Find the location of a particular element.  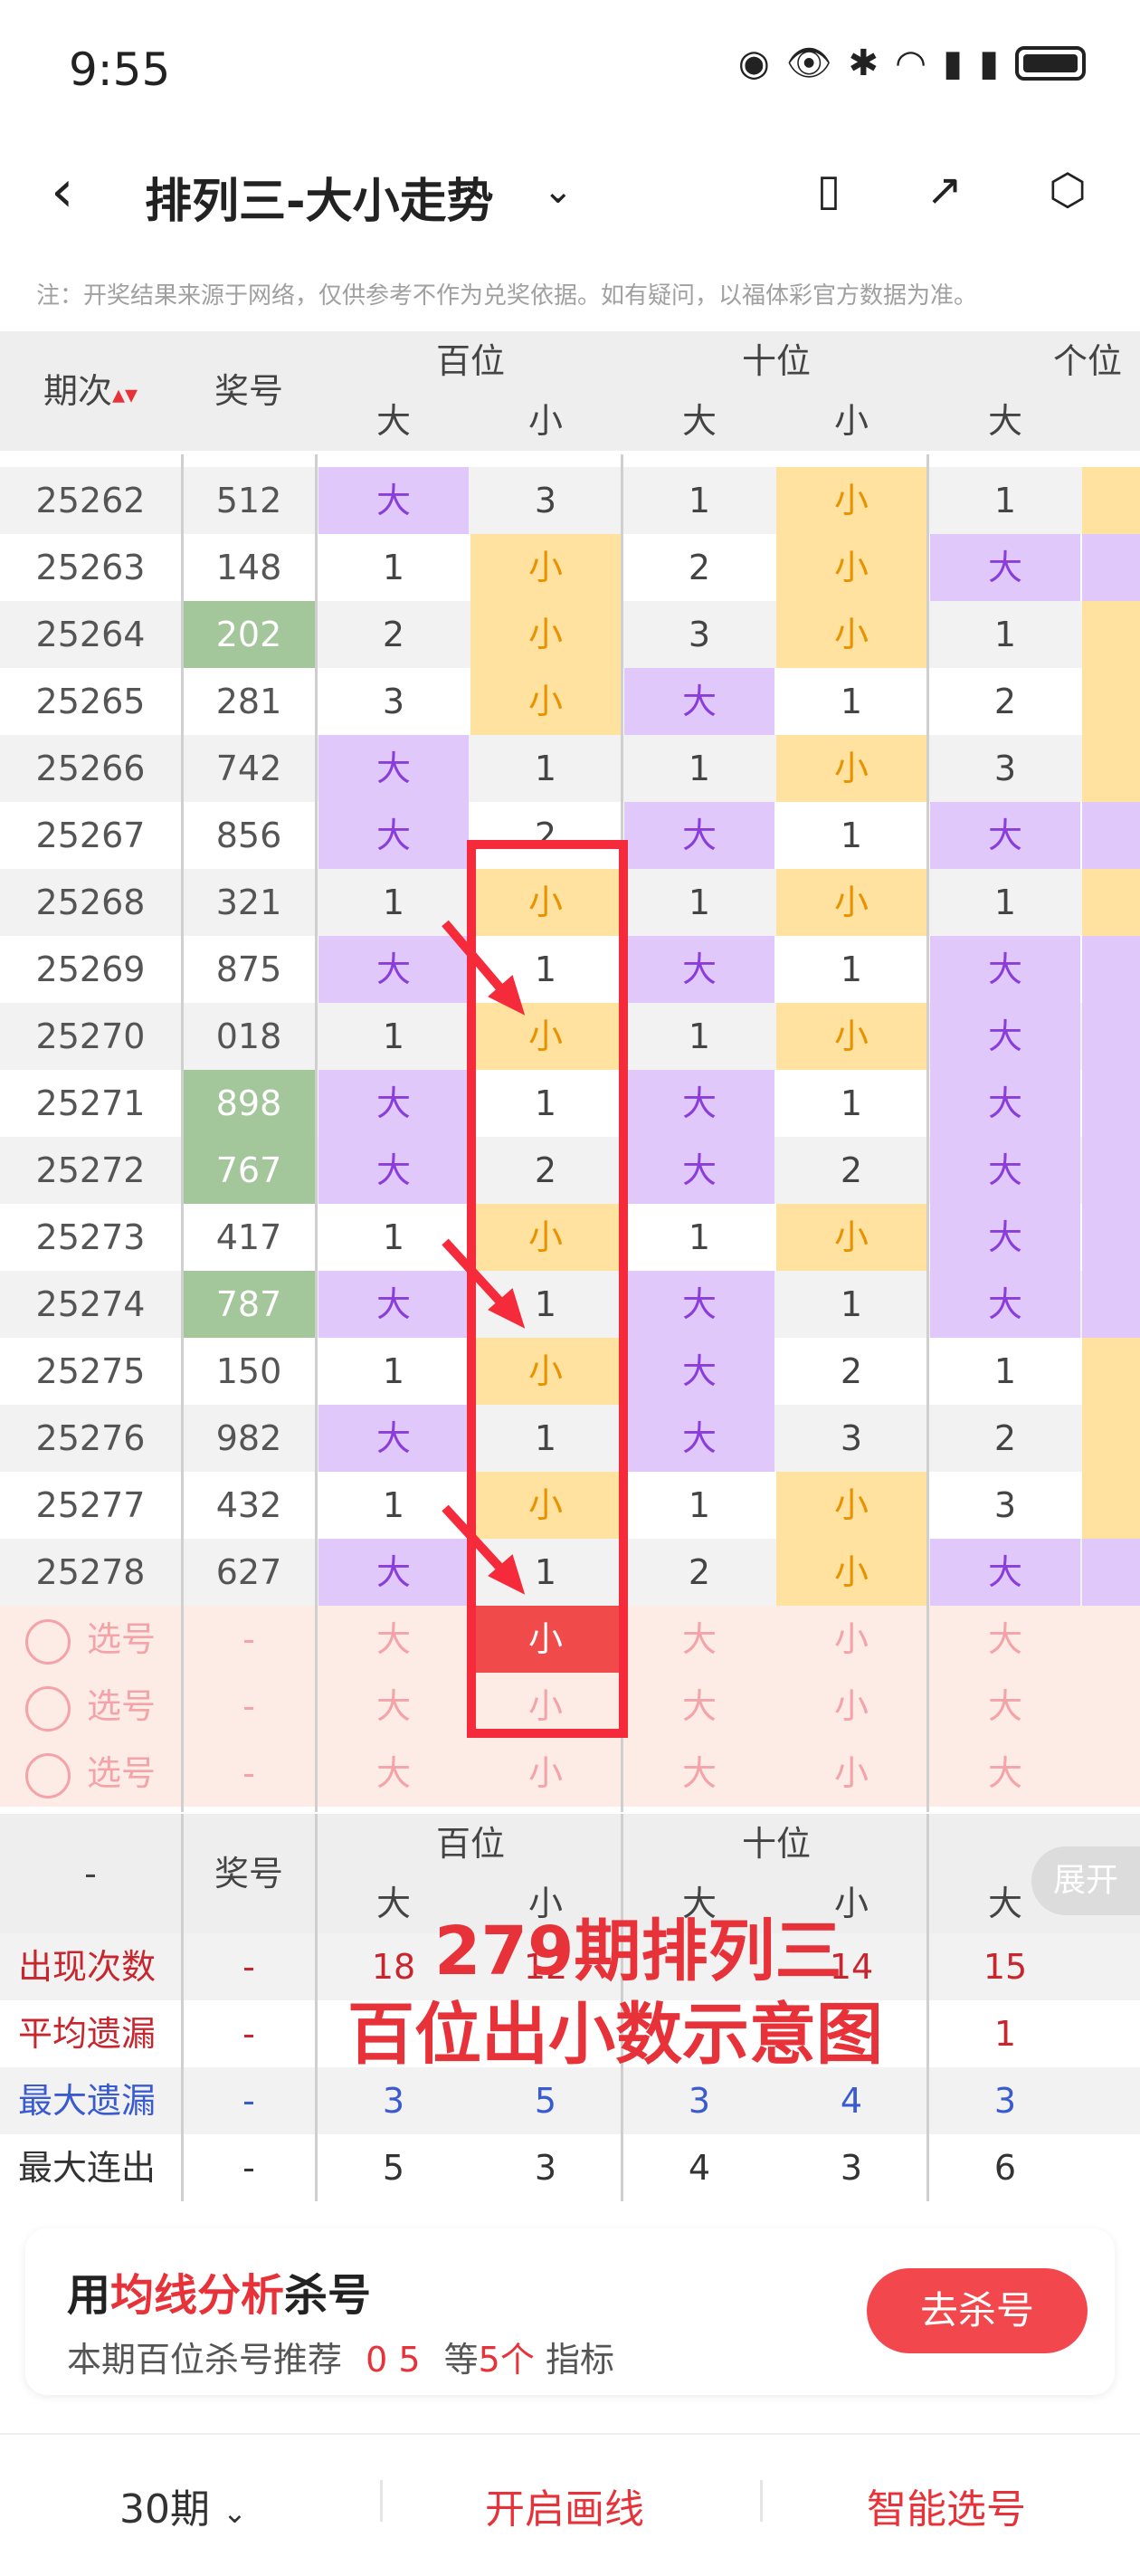

bottom-bar: 30期 ⌄ 开启画线 智能选号 is located at coordinates (570, 2504).